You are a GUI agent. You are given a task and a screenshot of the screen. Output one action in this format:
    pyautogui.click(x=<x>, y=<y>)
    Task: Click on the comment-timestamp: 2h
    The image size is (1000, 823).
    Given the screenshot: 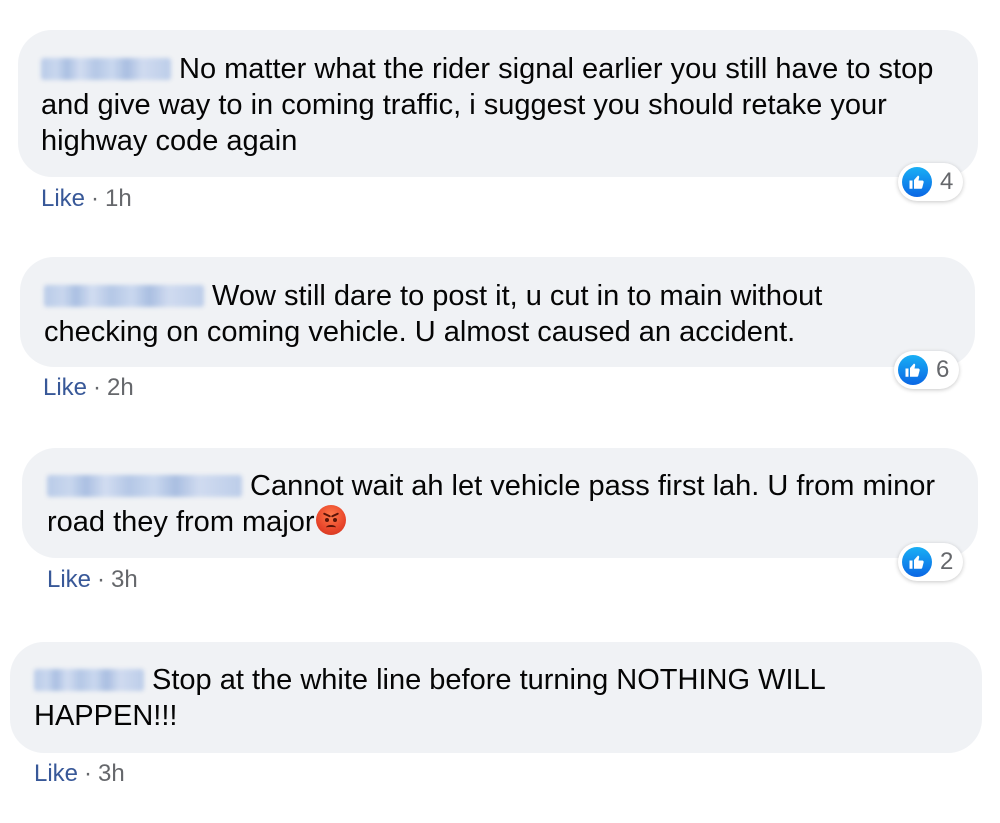 What is the action you would take?
    pyautogui.click(x=120, y=387)
    